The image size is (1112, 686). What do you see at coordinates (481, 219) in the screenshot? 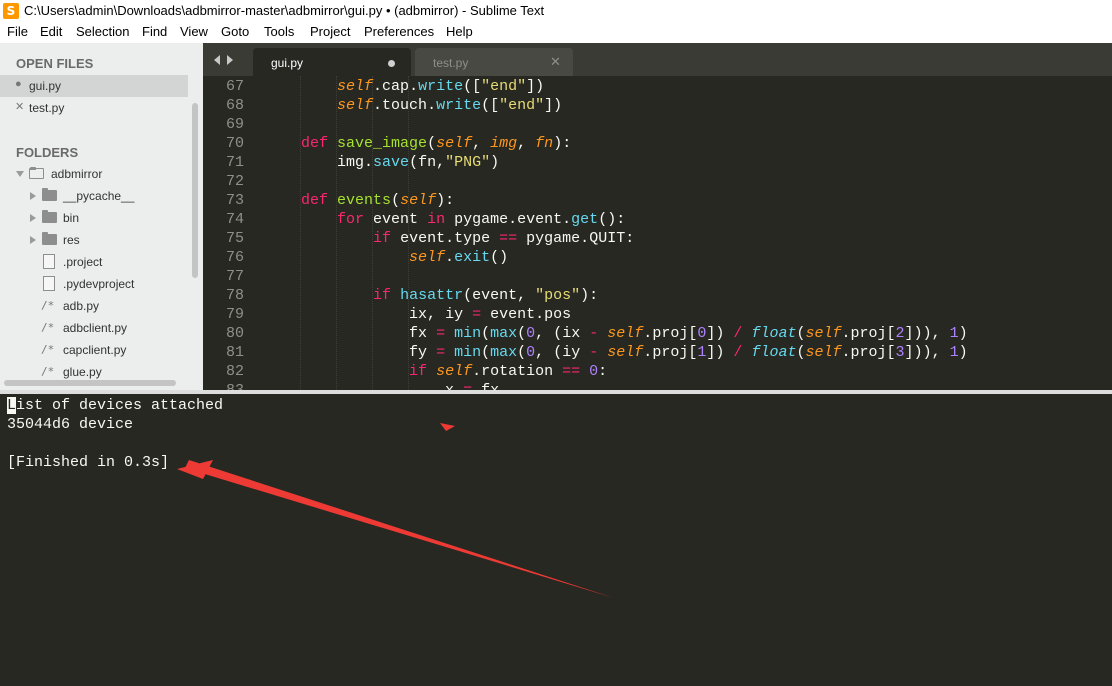
I see `code-line: for event in pygame.event.get():` at bounding box center [481, 219].